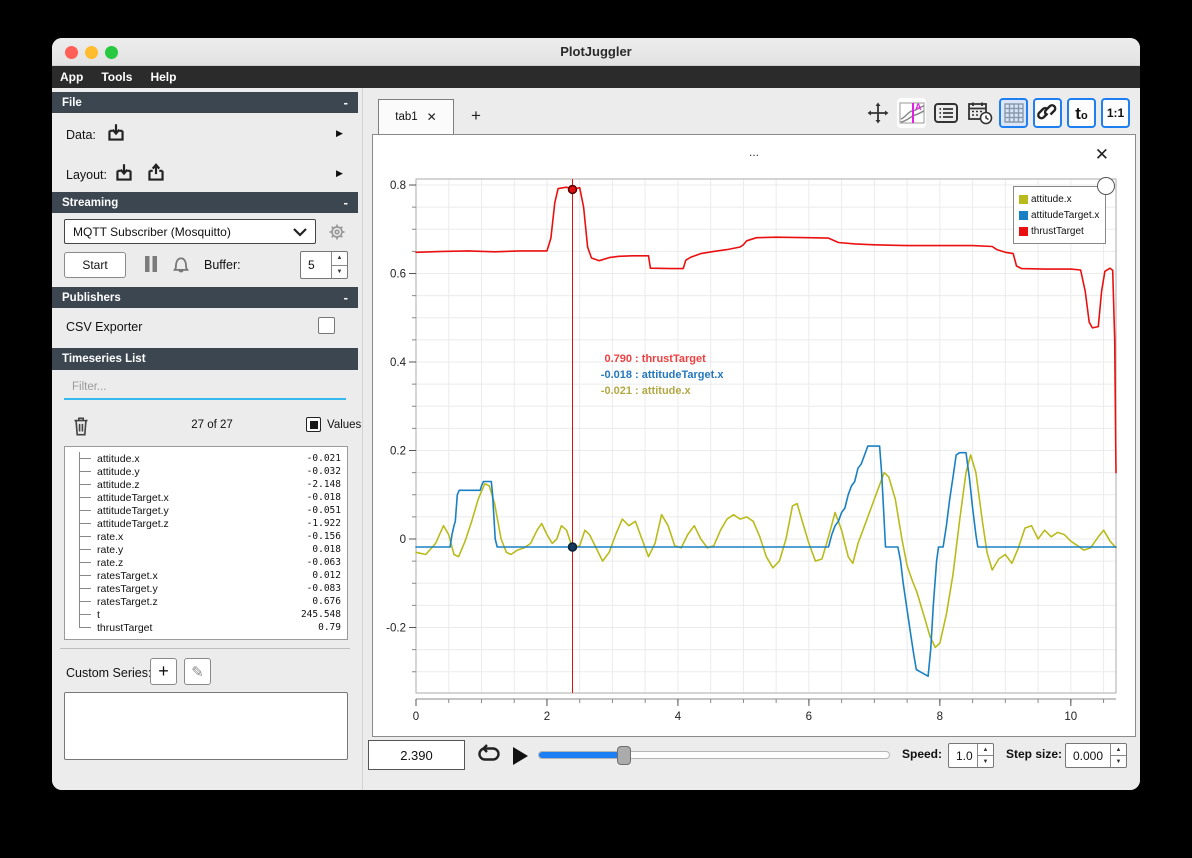  Describe the element at coordinates (206, 484) in the screenshot. I see `timeseries-row: attitude.z -2.148` at that location.